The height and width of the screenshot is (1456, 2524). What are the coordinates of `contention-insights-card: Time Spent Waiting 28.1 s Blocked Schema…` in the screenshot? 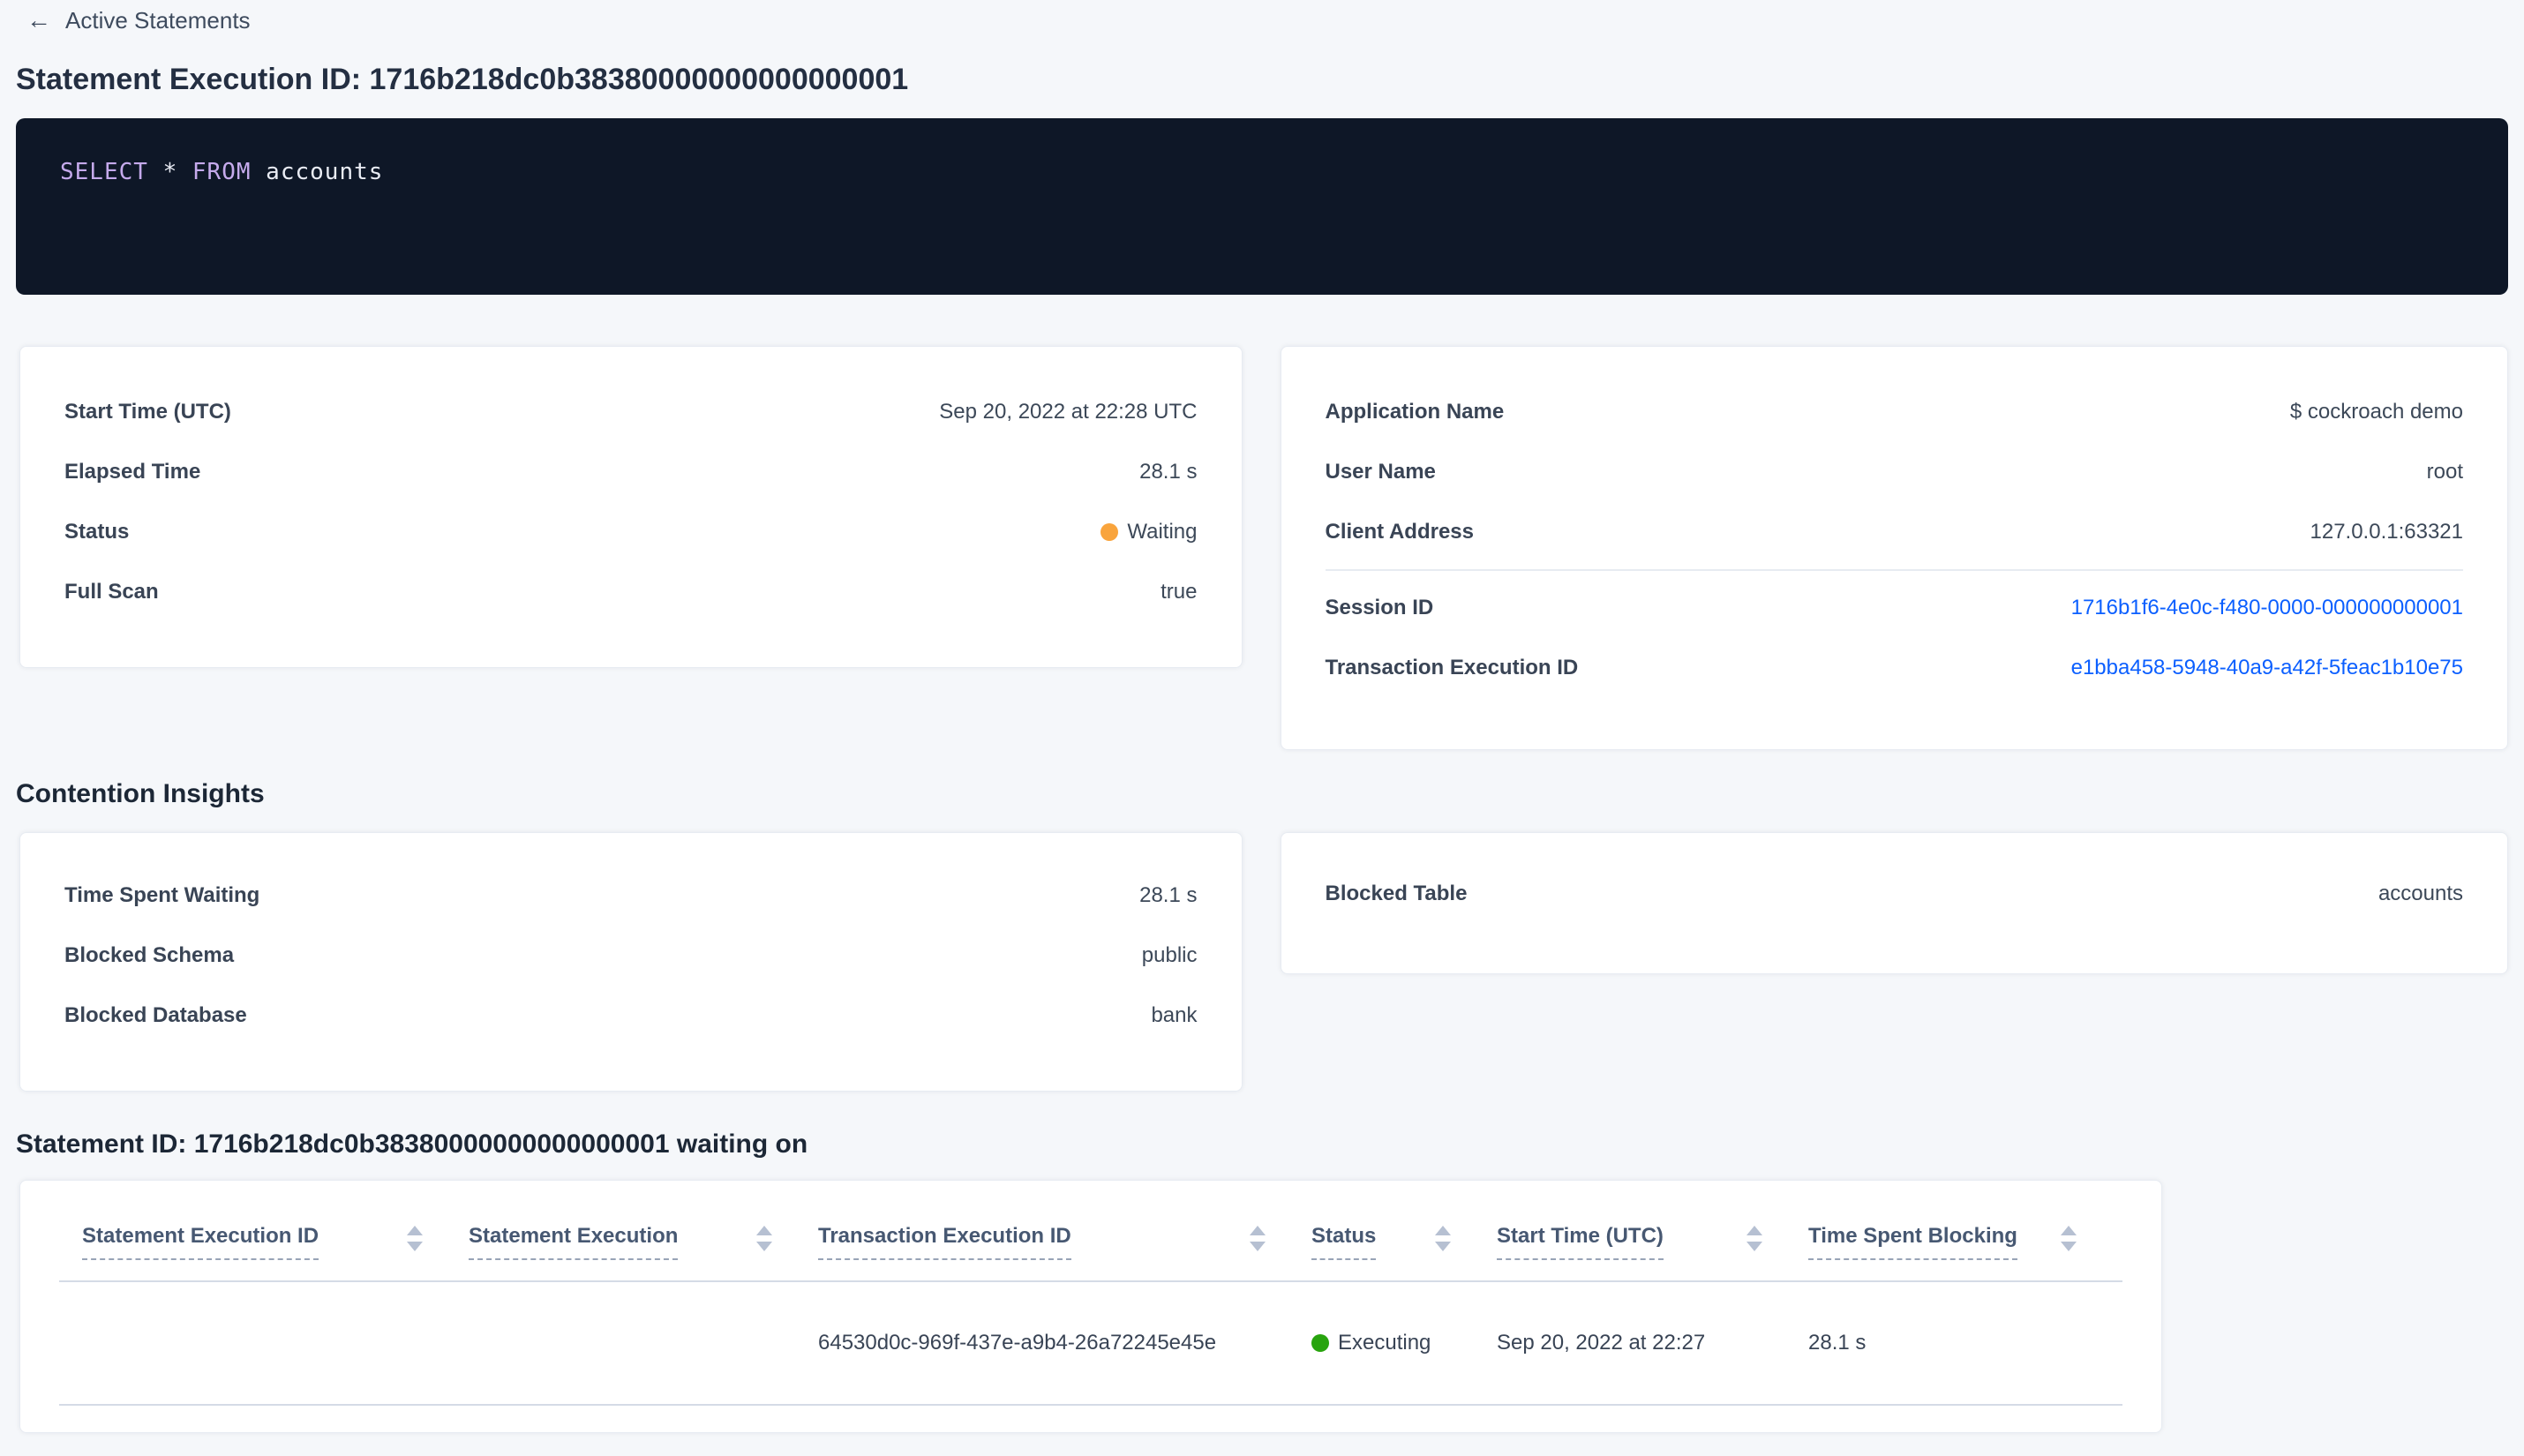 It's located at (631, 962).